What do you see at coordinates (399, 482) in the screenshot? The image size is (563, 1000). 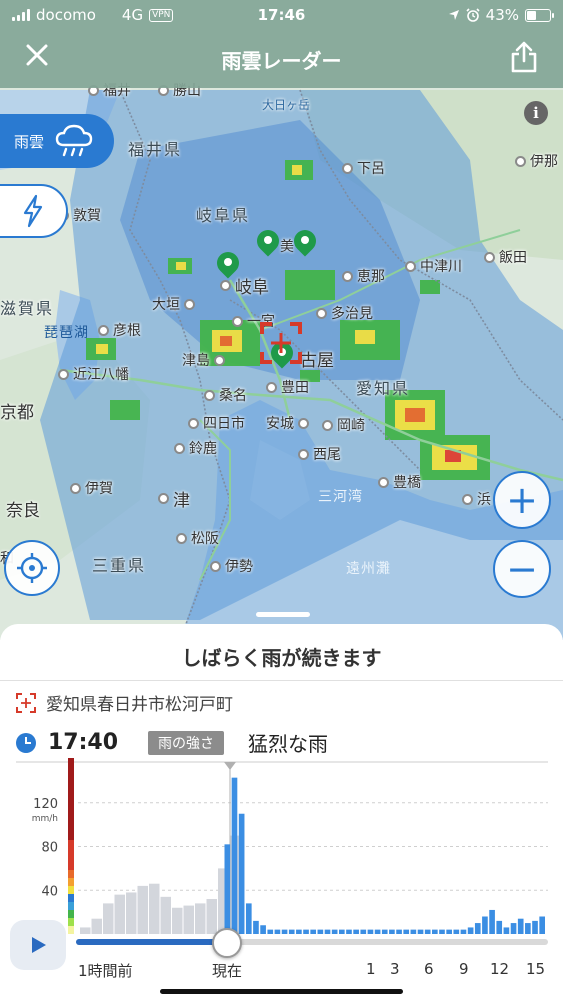 I see `place-toyohashi: 豊橋` at bounding box center [399, 482].